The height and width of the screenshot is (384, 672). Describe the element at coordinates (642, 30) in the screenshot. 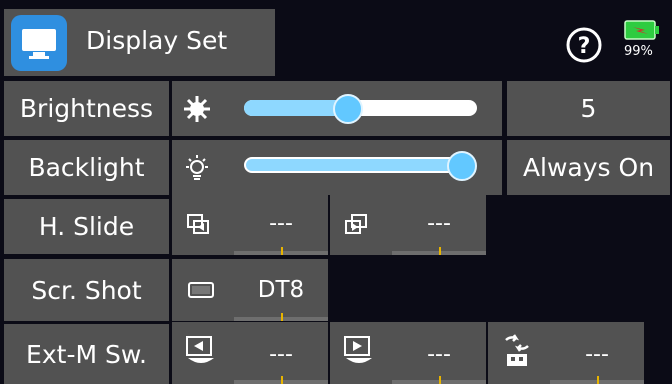

I see `battery-charging-icon` at that location.